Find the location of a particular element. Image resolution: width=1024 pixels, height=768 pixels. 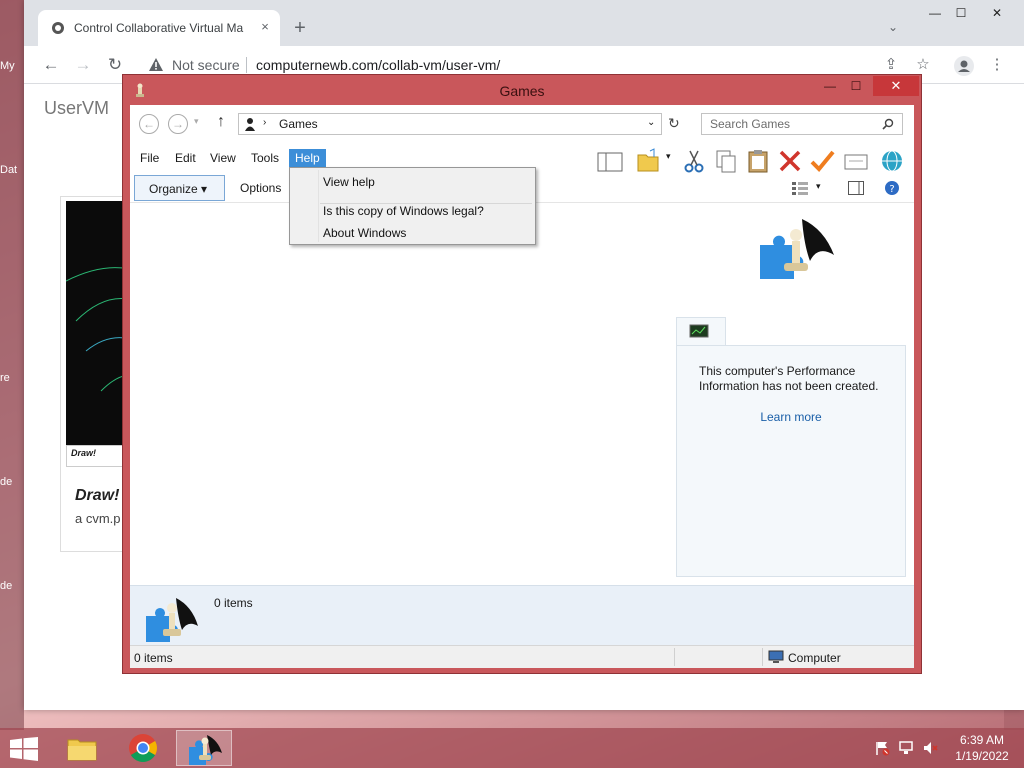

performance-tab is located at coordinates (701, 332).